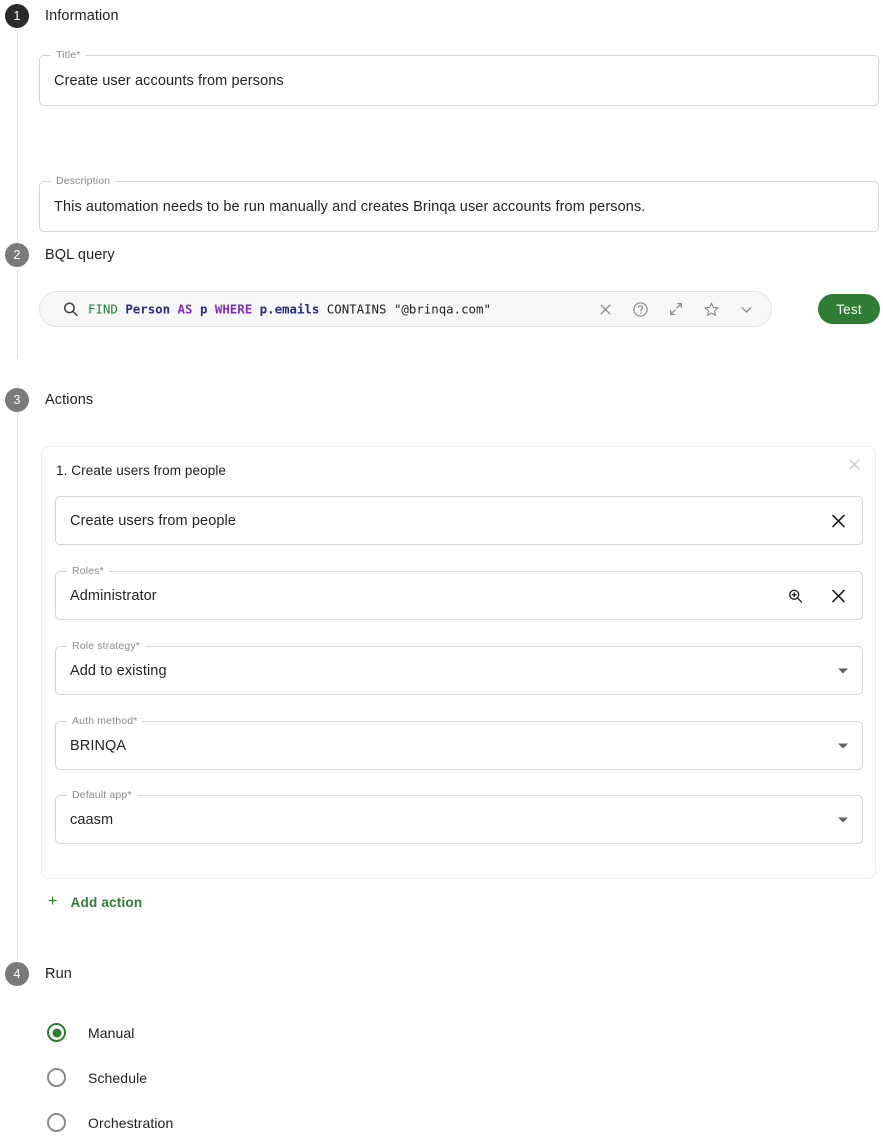 The height and width of the screenshot is (1142, 883). What do you see at coordinates (80, 255) in the screenshot?
I see `step-2-title: BQL query` at bounding box center [80, 255].